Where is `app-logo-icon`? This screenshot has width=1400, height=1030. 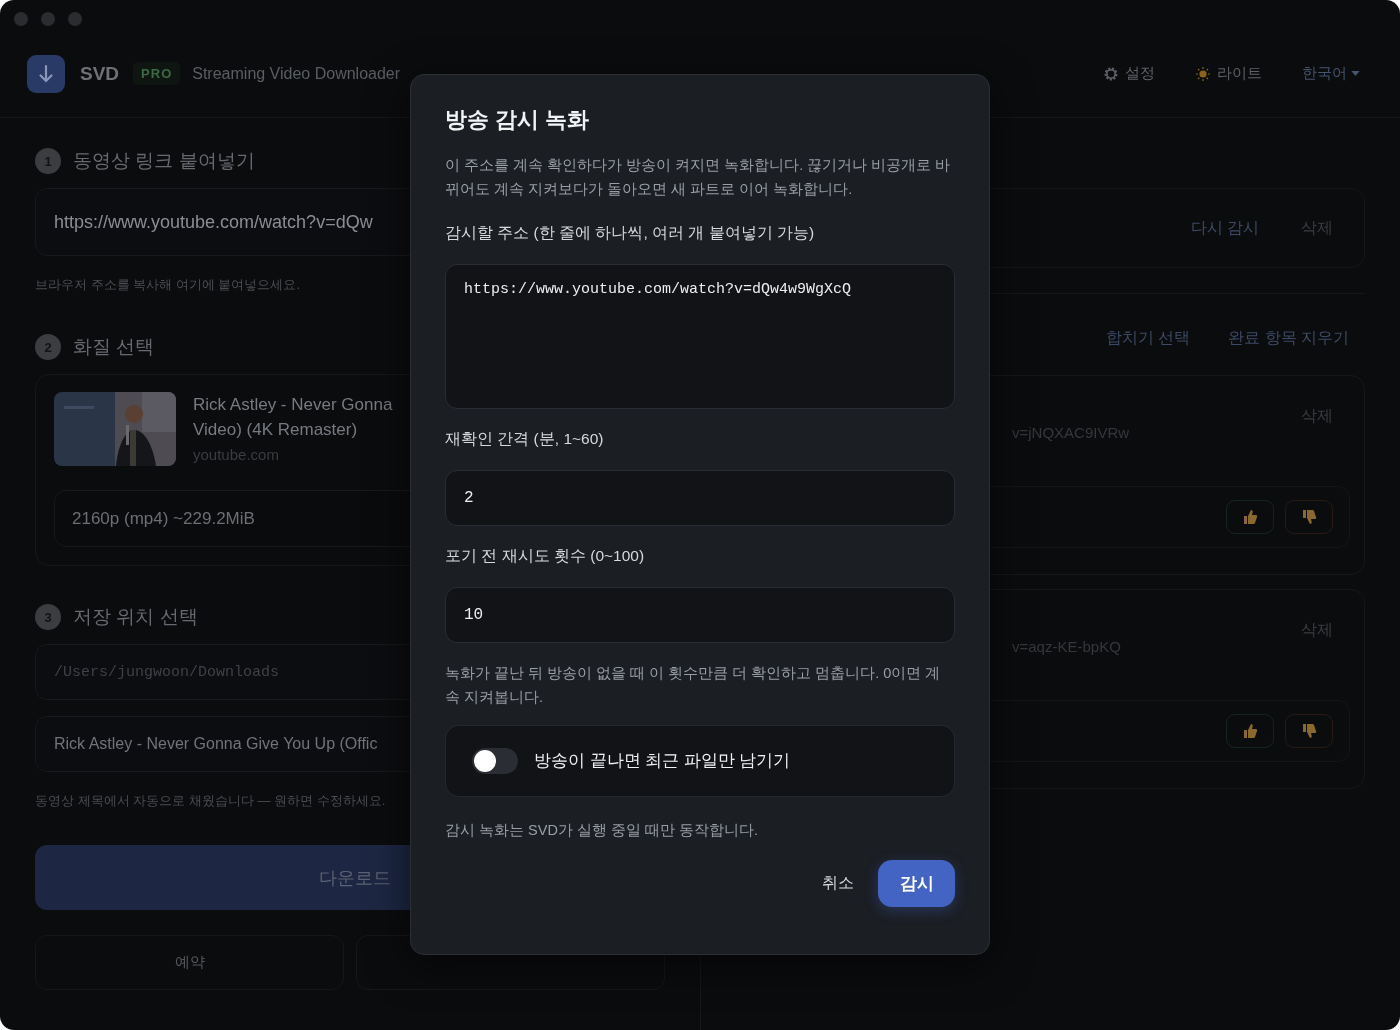 app-logo-icon is located at coordinates (46, 73).